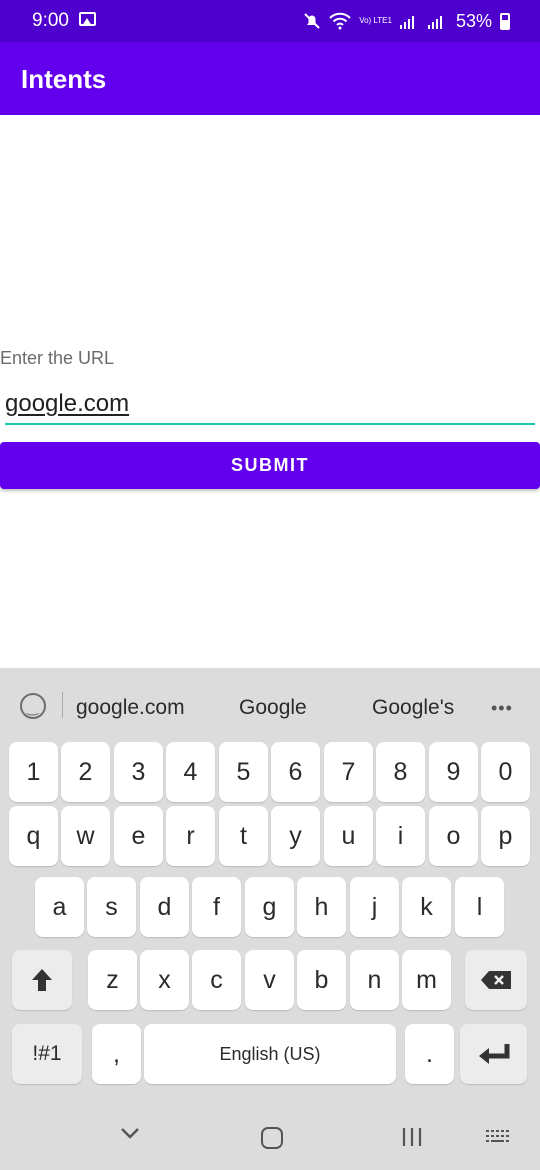 Image resolution: width=540 pixels, height=1170 pixels. Describe the element at coordinates (269, 907) in the screenshot. I see `key-g: g` at that location.